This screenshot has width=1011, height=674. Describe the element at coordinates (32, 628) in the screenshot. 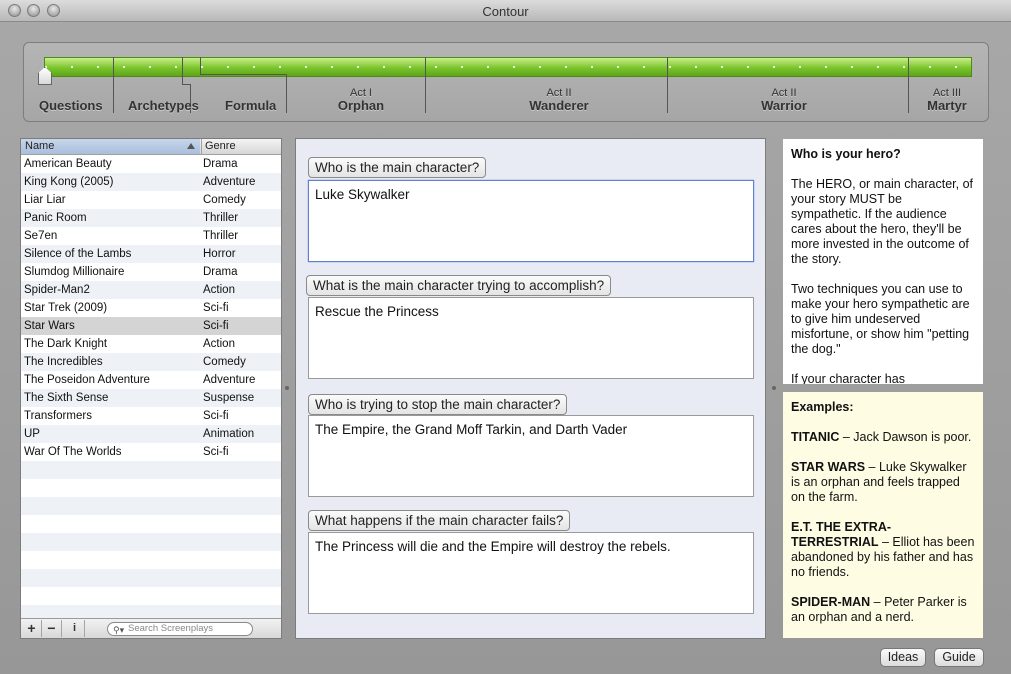

I see `add-screenplay-button: +` at that location.